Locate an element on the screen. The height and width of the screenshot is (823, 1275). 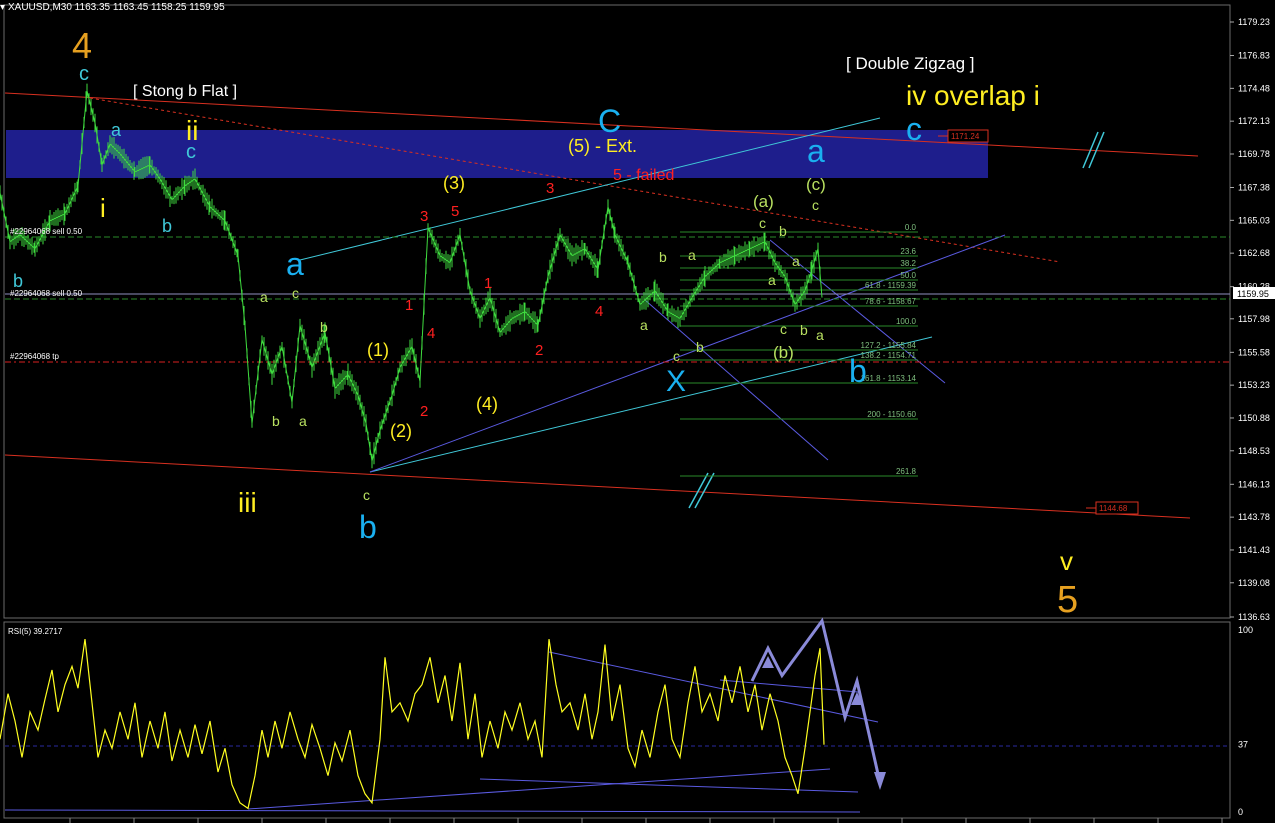
price-tick-label: 1153.23 is located at coordinates (1254, 385).